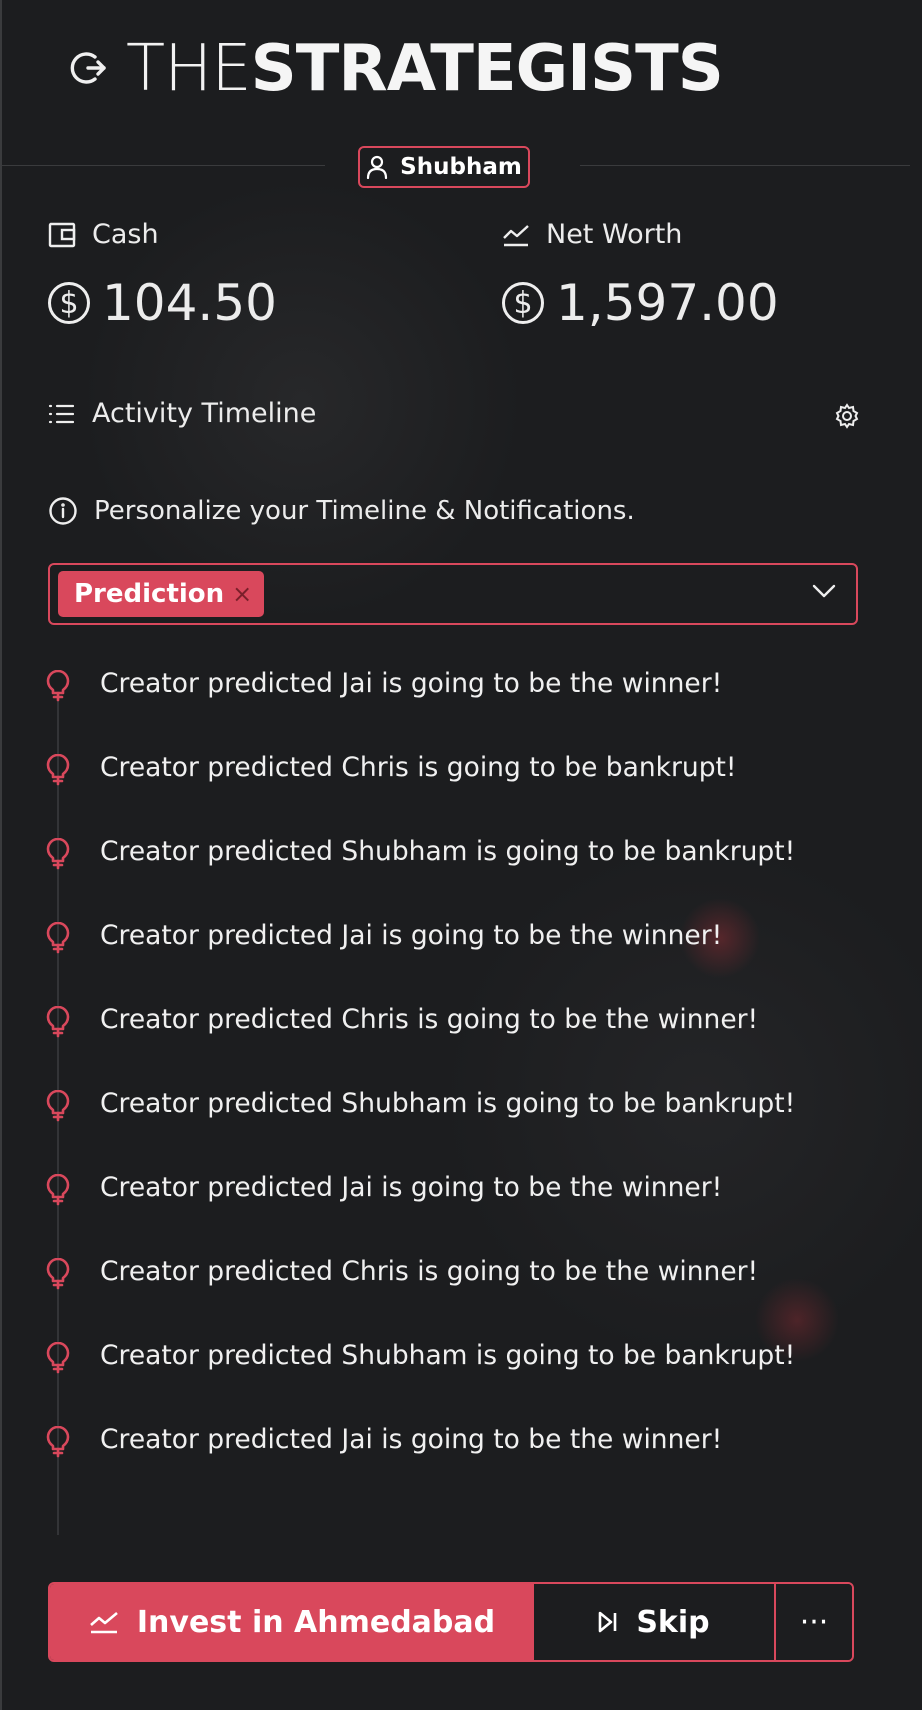 This screenshot has width=922, height=1710. Describe the element at coordinates (461, 167) in the screenshot. I see `user-name: Shubham` at that location.